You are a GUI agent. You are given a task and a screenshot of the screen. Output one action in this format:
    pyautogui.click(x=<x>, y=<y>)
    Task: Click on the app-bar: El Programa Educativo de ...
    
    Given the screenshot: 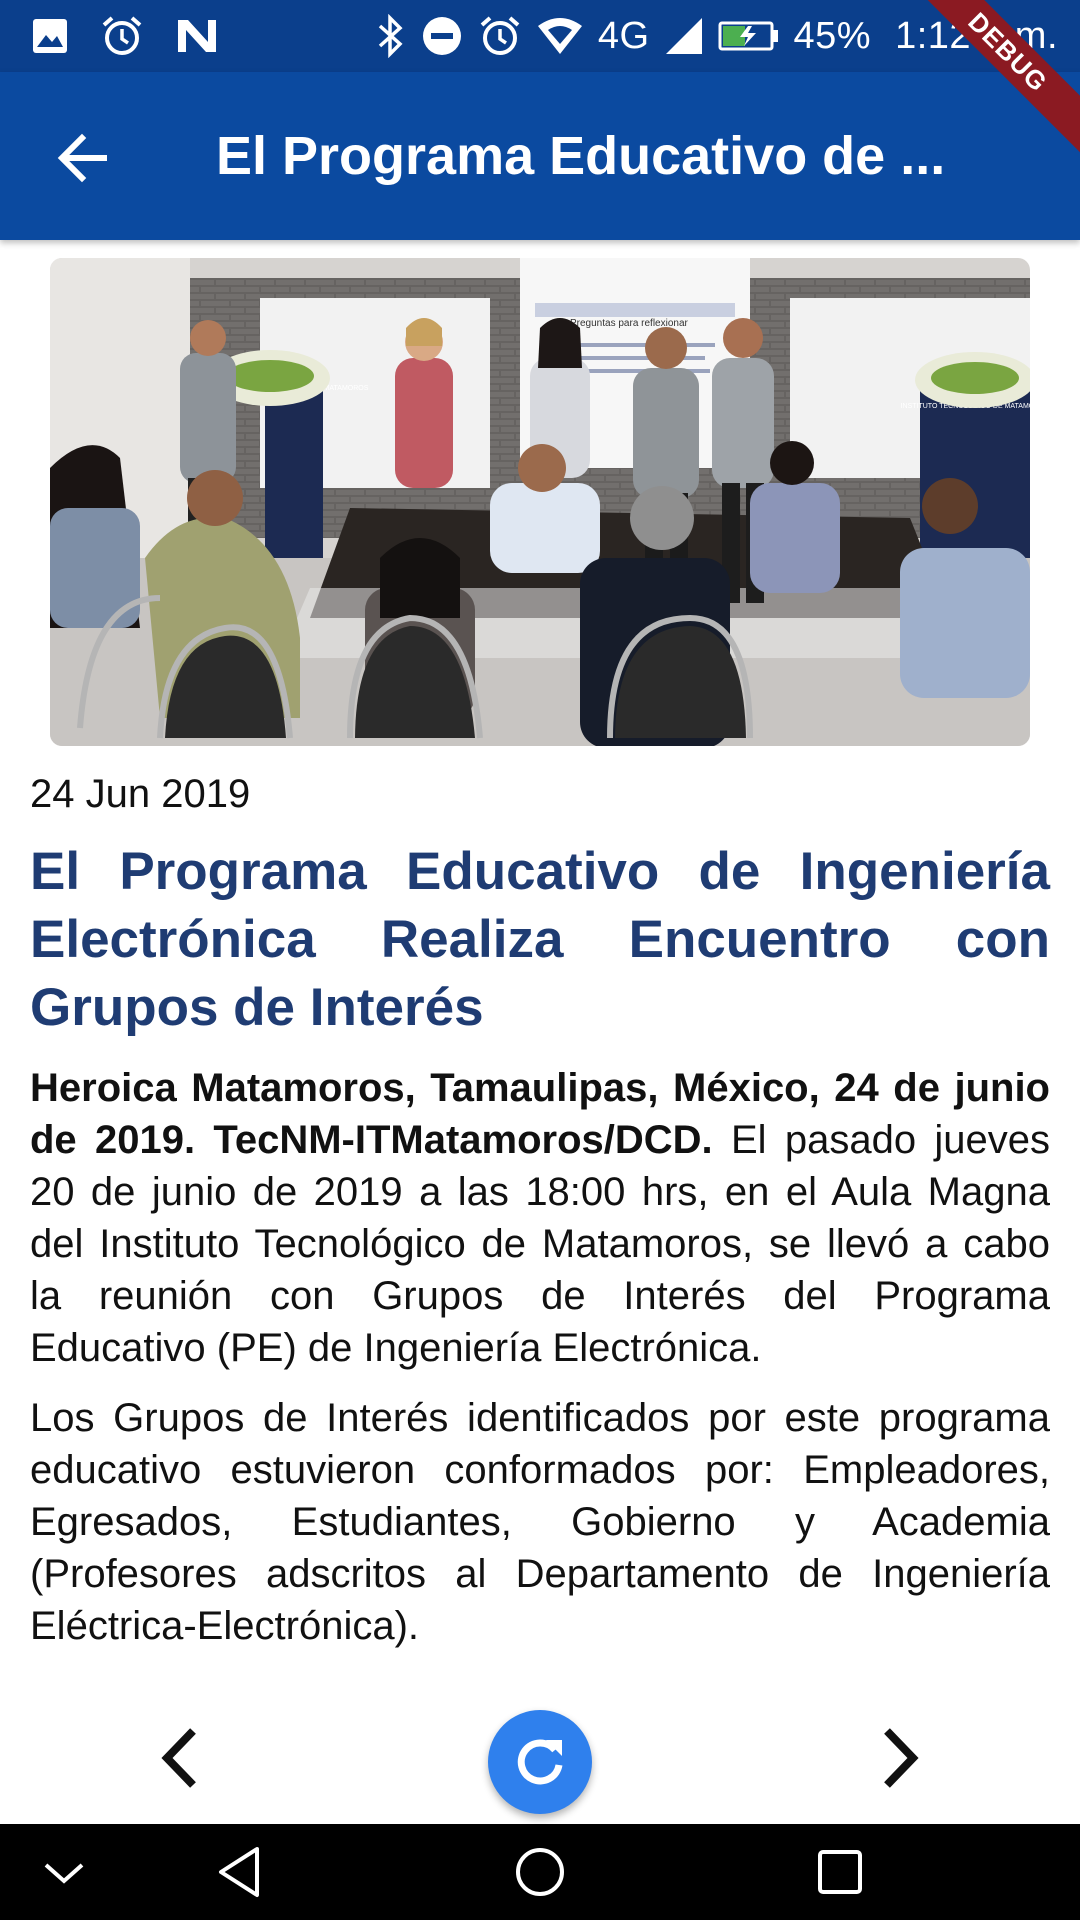 What is the action you would take?
    pyautogui.click(x=540, y=156)
    